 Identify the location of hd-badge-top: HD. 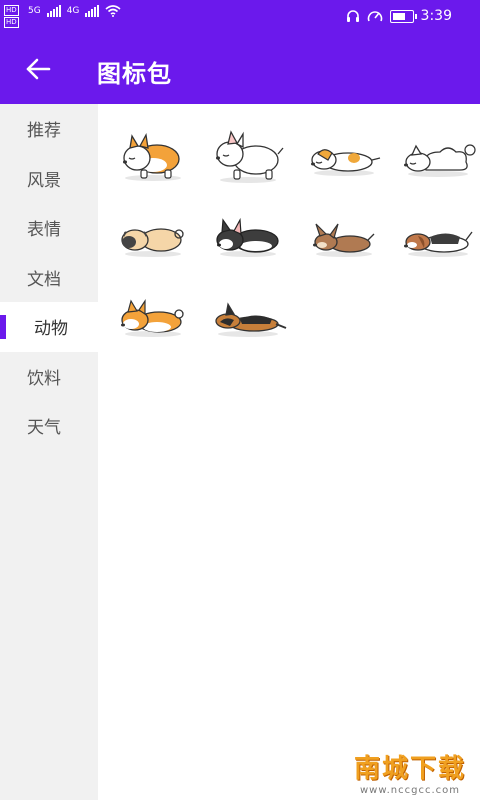
(11, 10).